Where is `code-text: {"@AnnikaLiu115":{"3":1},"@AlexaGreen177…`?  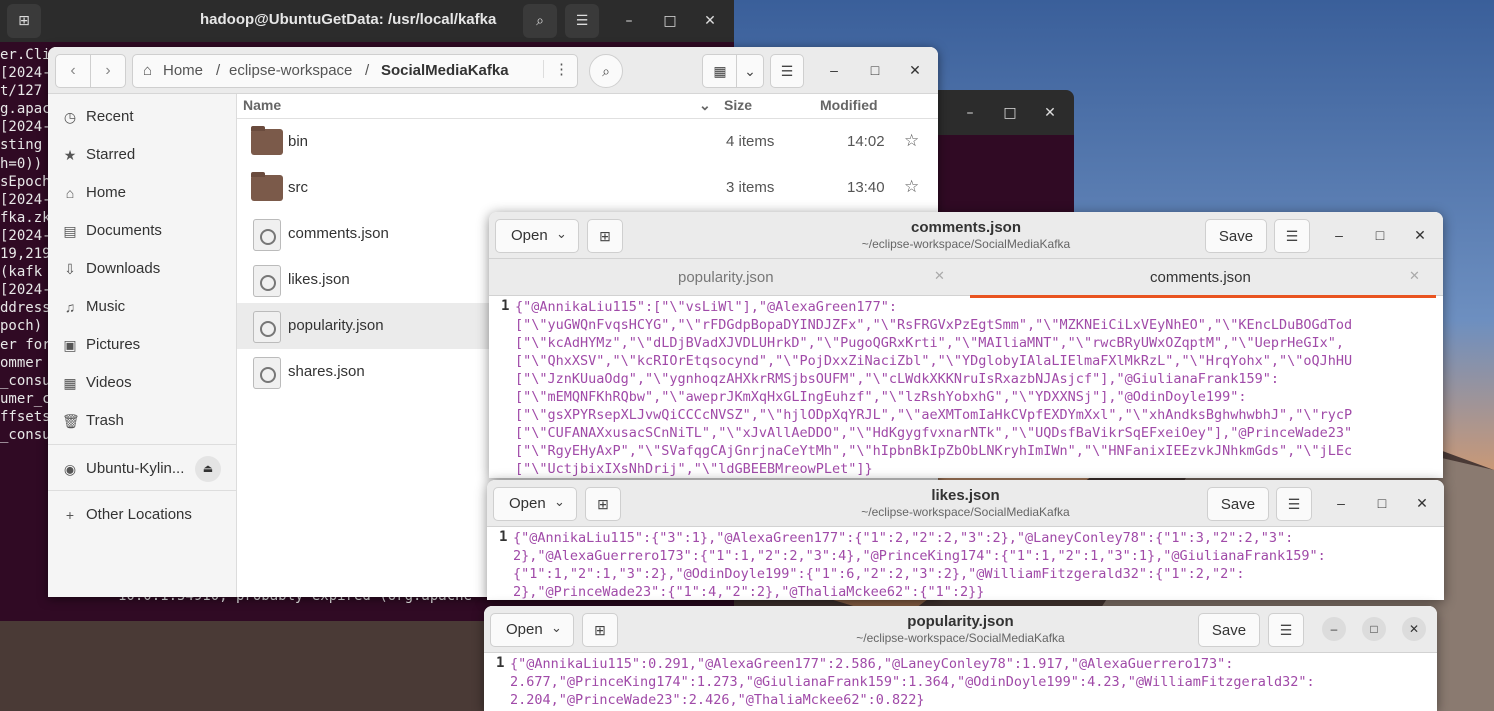
code-text: {"@AnnikaLiu115":{"3":1},"@AlexaGreen177… is located at coordinates (919, 564).